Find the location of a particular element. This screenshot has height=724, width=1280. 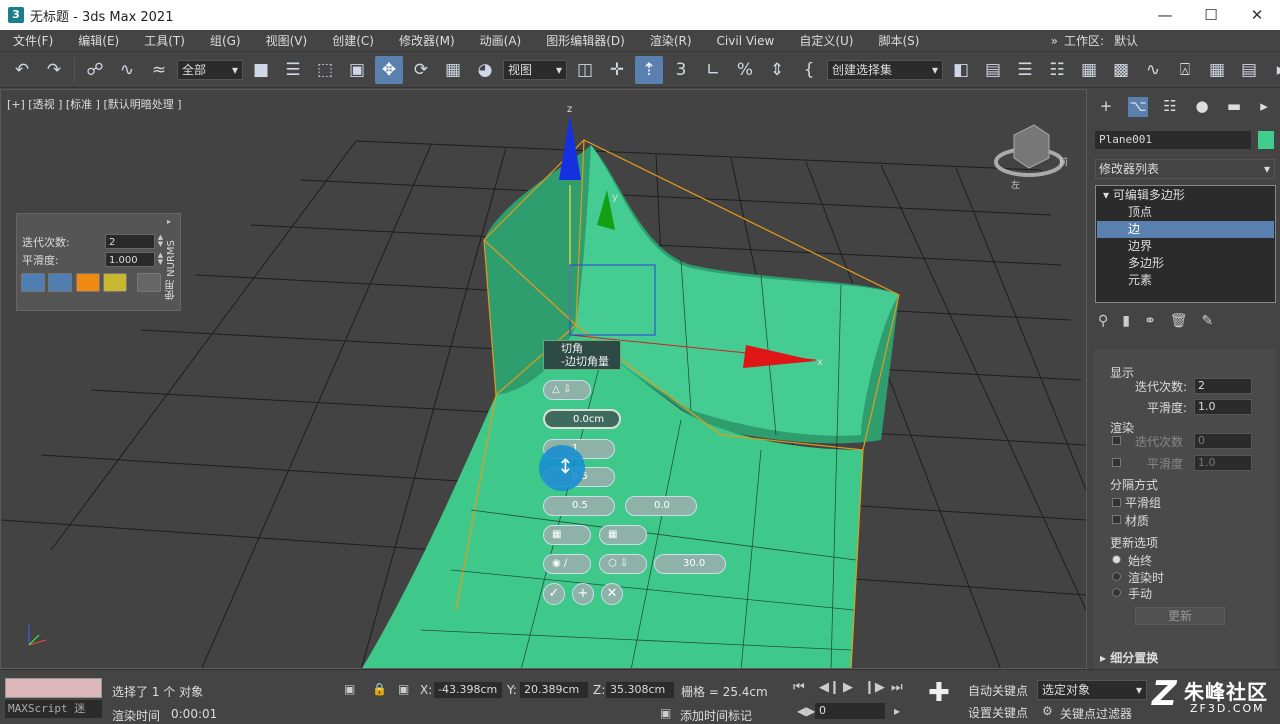

utilities-tab-icon: ▸ is located at coordinates (1264, 107).